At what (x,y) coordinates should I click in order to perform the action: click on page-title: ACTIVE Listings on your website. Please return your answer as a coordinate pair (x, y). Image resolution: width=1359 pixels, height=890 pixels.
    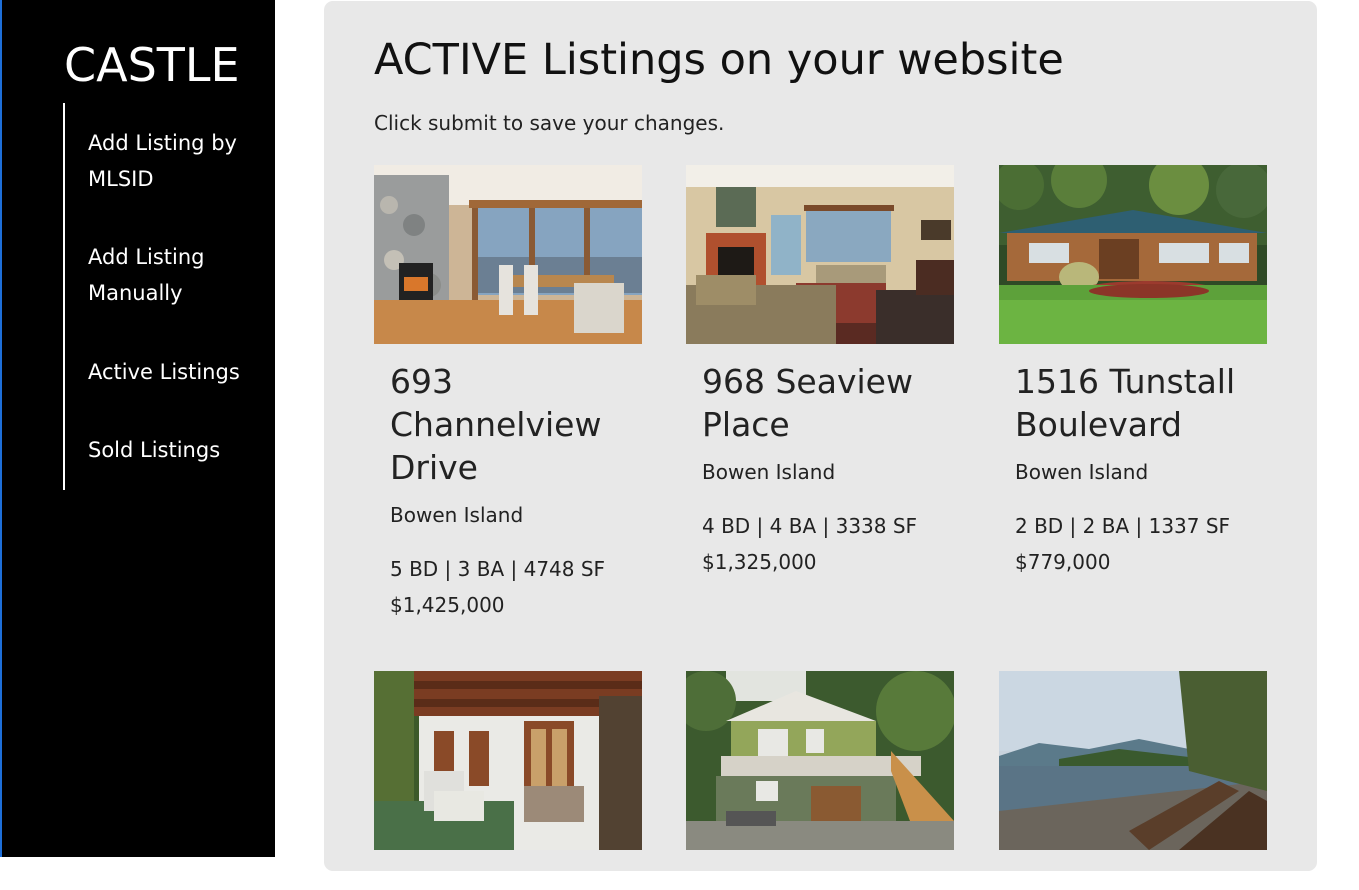
    Looking at the image, I should click on (719, 60).